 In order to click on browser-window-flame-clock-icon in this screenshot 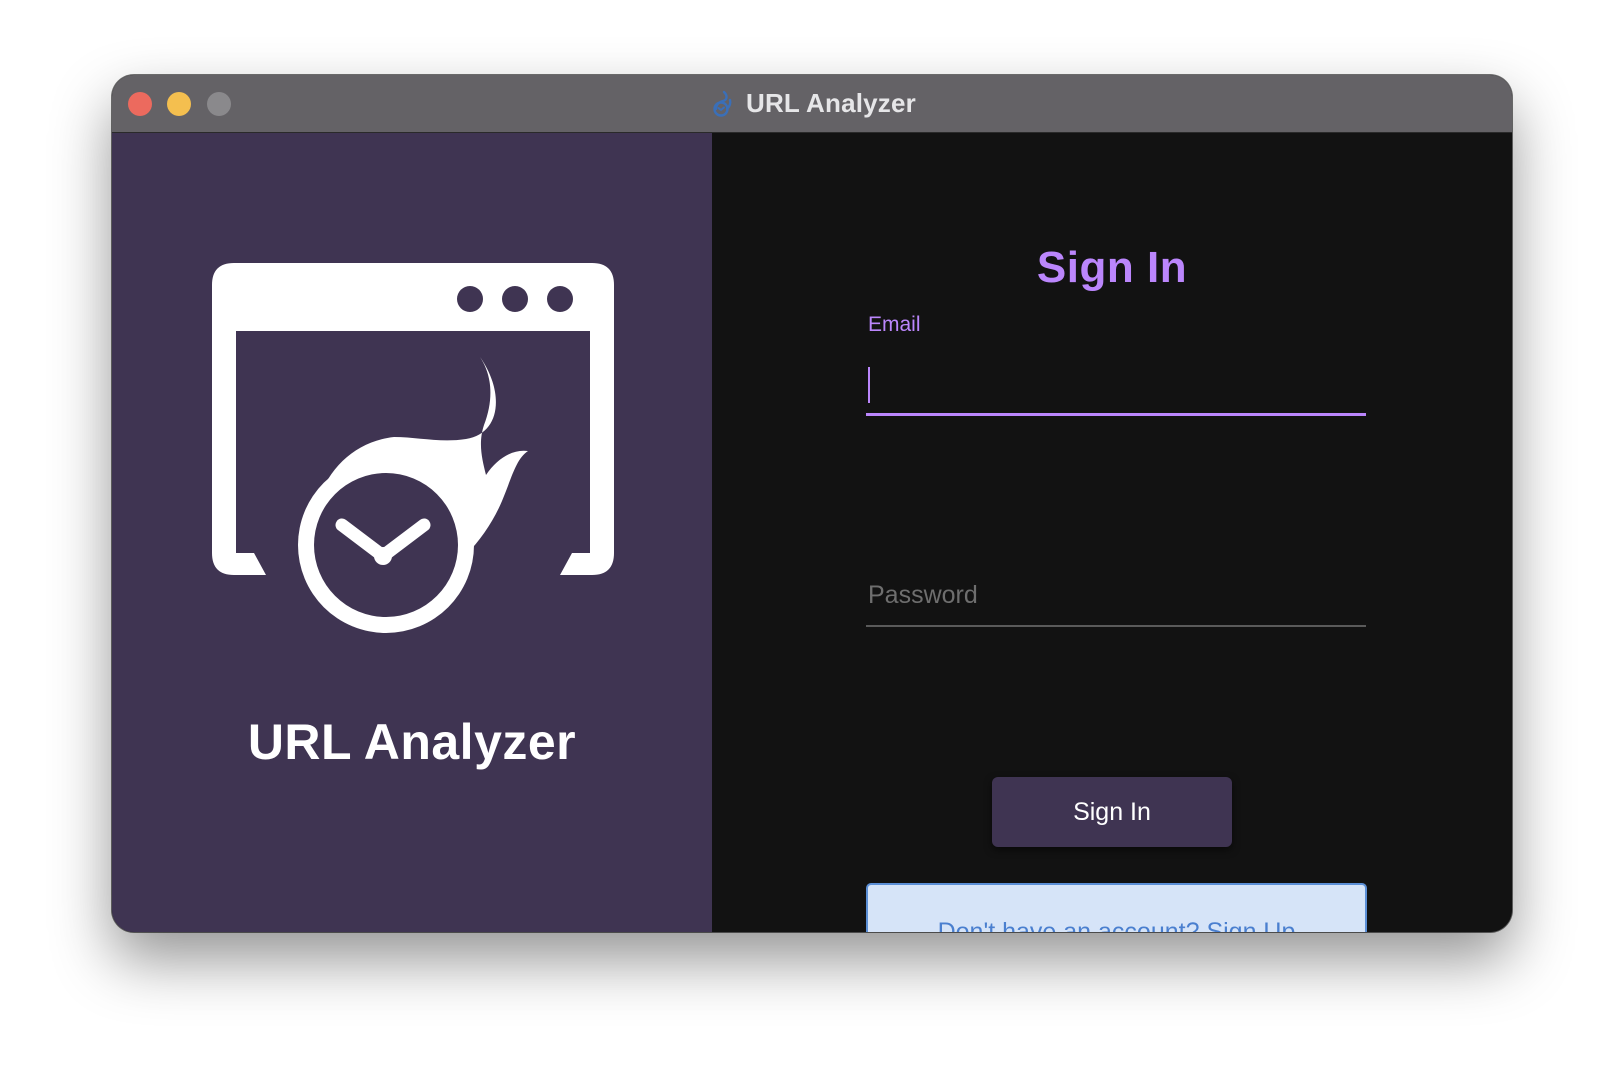, I will do `click(413, 448)`.